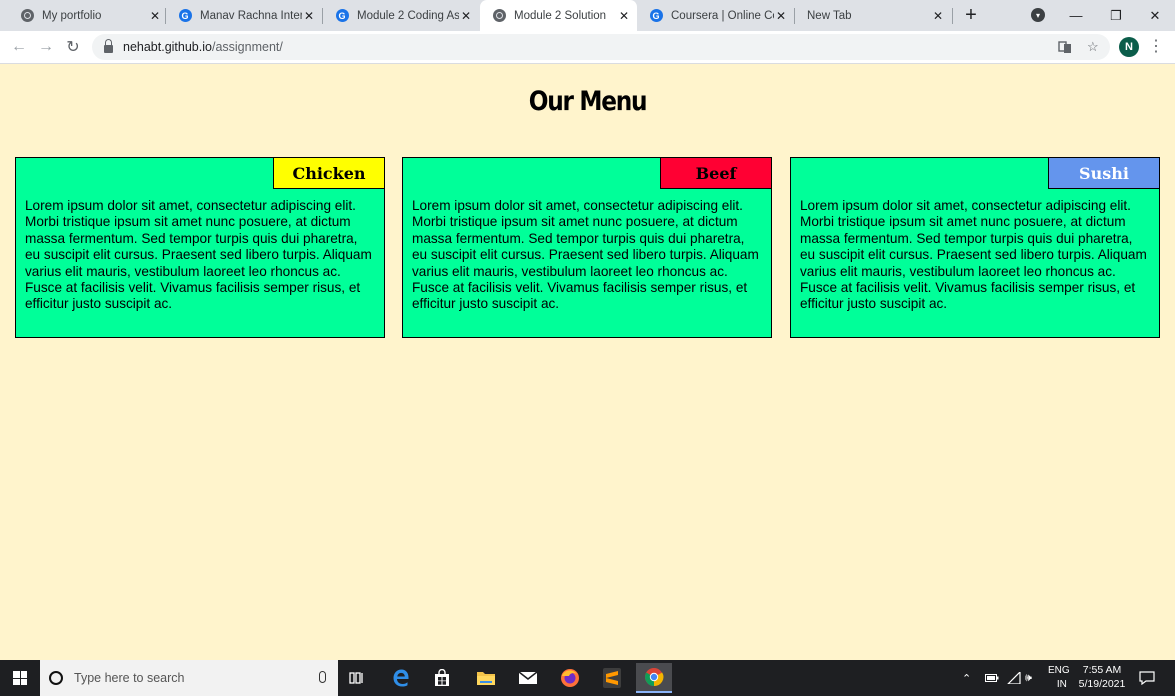 The width and height of the screenshot is (1175, 696). I want to click on card-label-chicken: Chicken, so click(328, 173).